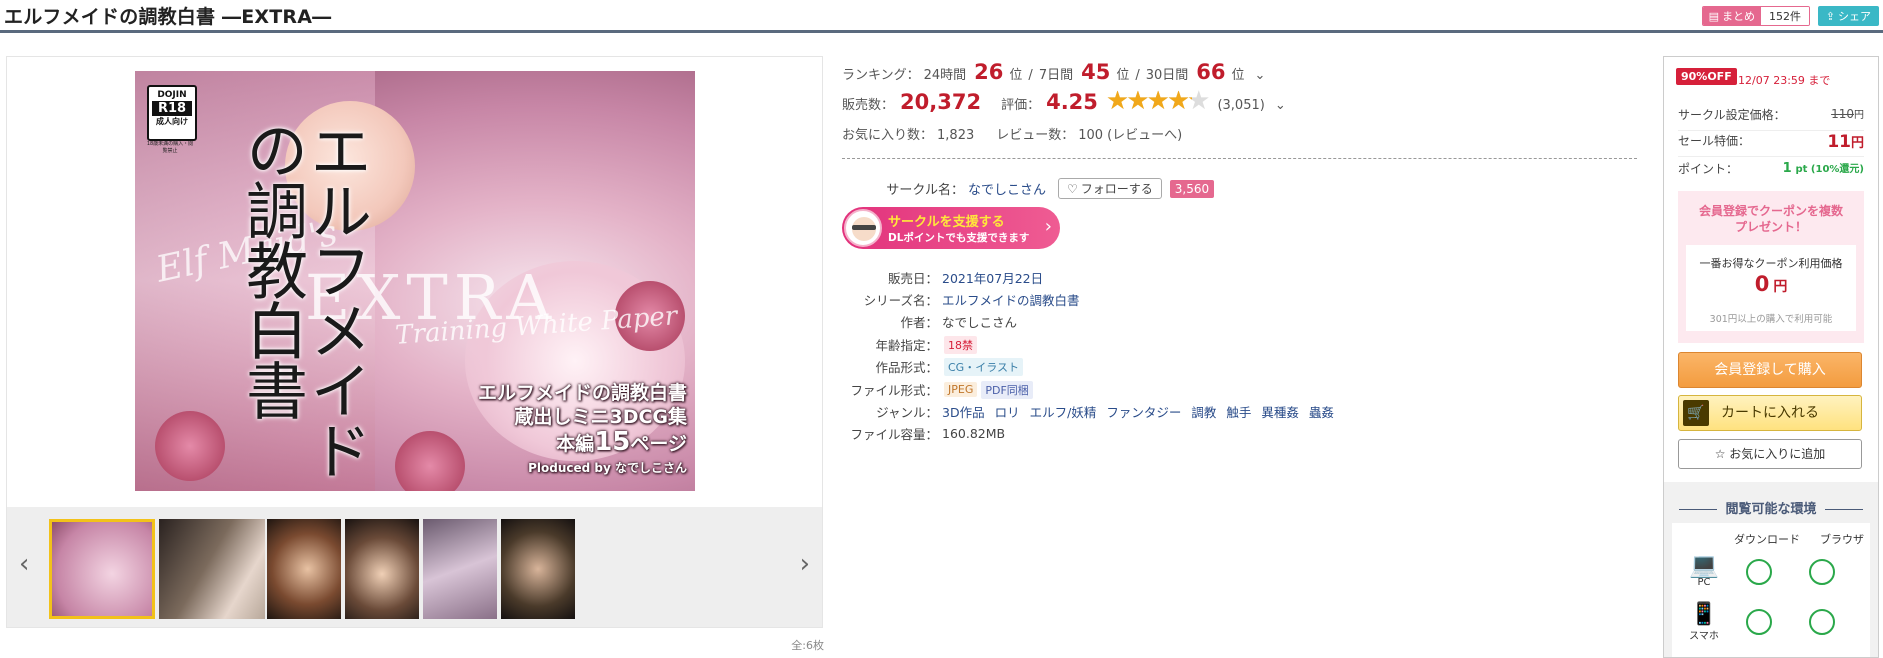 The height and width of the screenshot is (658, 1883). I want to click on cover-copy-page-count: 15, so click(612, 442).